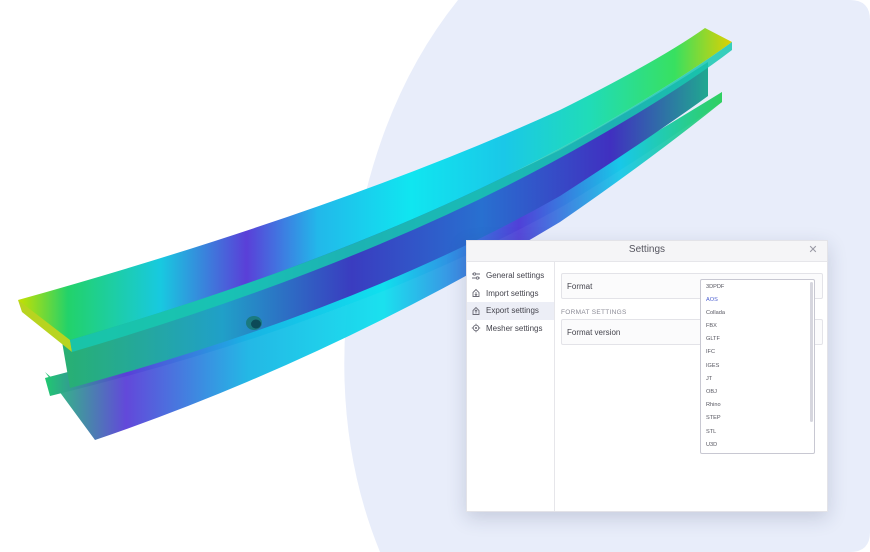 This screenshot has height=552, width=870. Describe the element at coordinates (813, 250) in the screenshot. I see `close-icon: ✕` at that location.